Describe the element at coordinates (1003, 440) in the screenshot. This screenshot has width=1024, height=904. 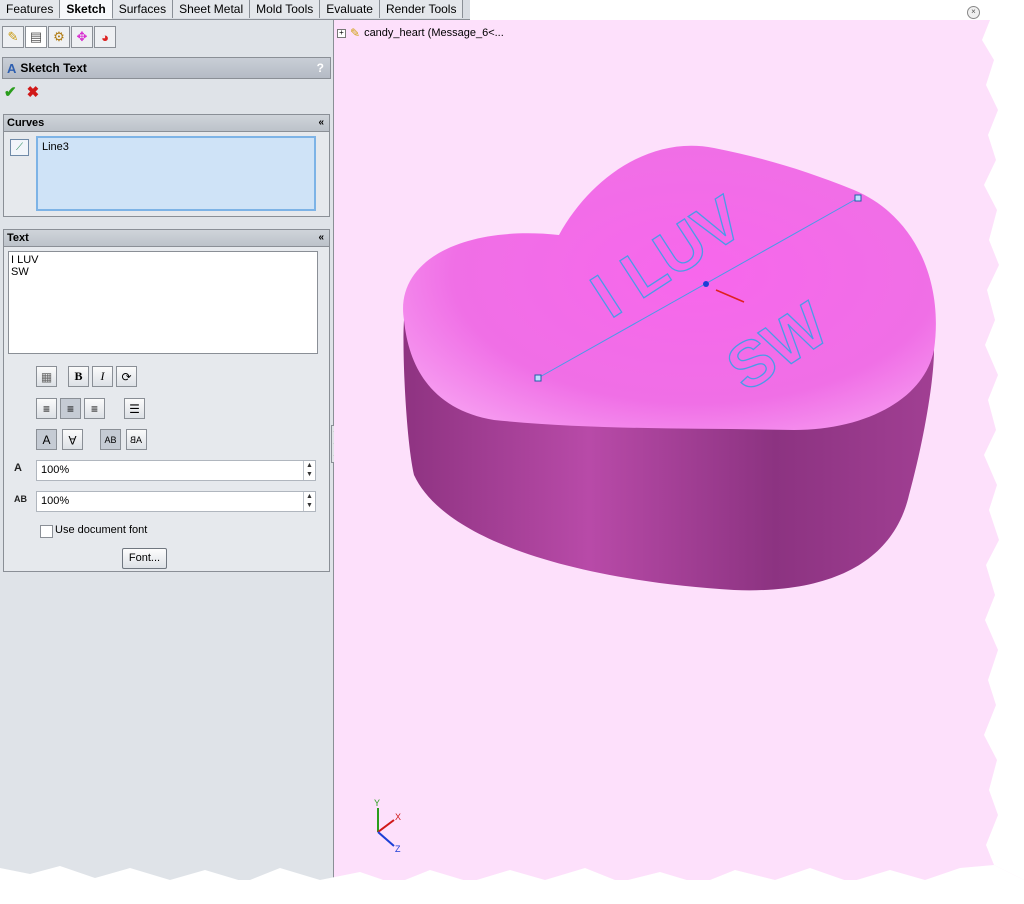
I see `torn-edge-right` at that location.